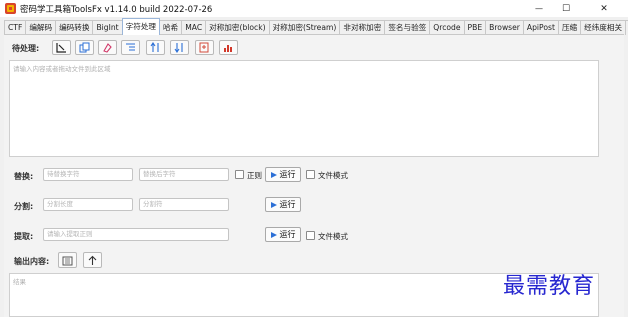 The width and height of the screenshot is (628, 317). I want to click on tab-compress: 压缩, so click(569, 27).